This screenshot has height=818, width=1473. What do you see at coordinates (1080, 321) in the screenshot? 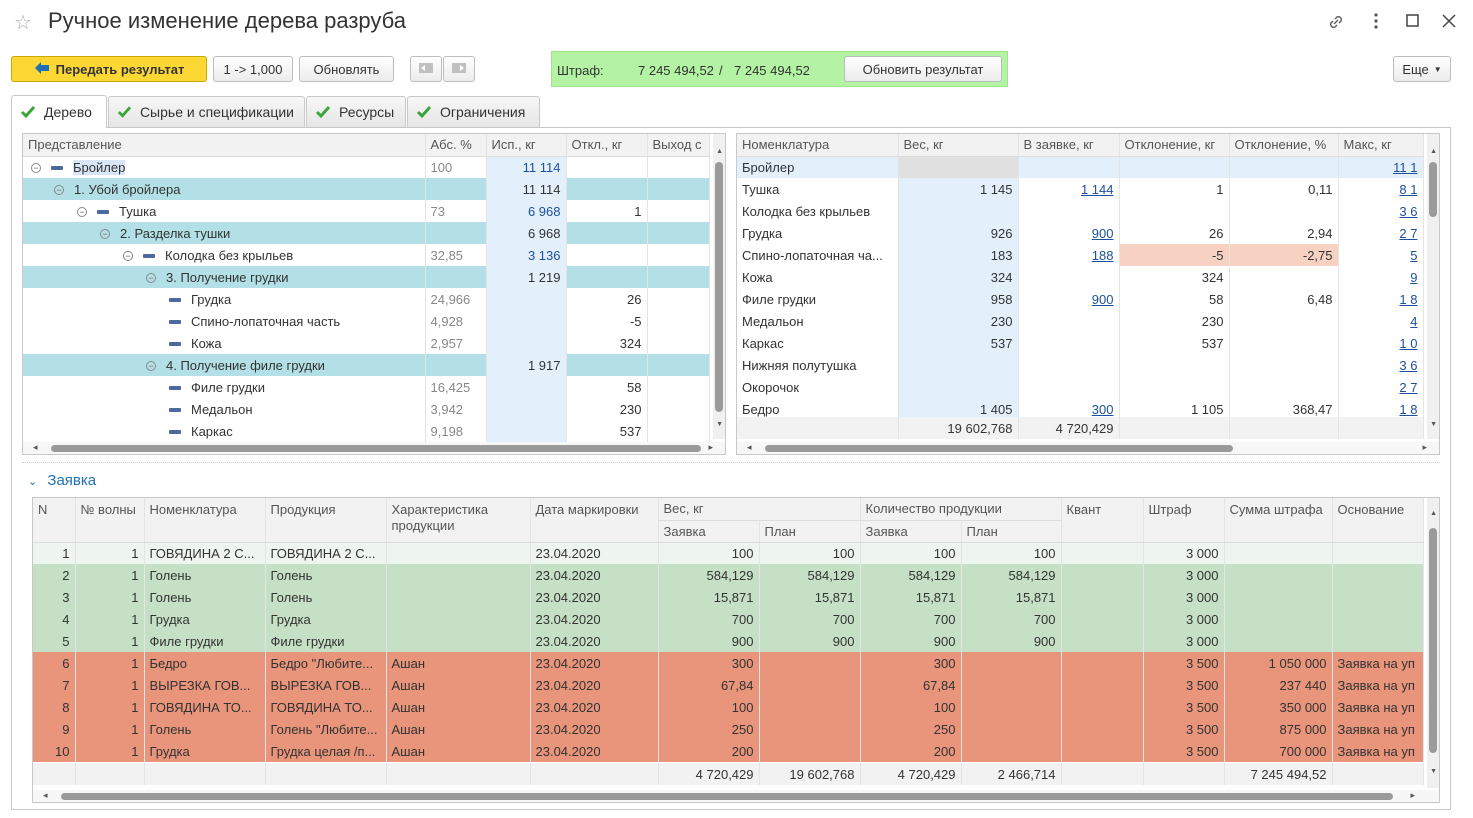
I see `nomen-row: Медальон 230 230 4` at bounding box center [1080, 321].